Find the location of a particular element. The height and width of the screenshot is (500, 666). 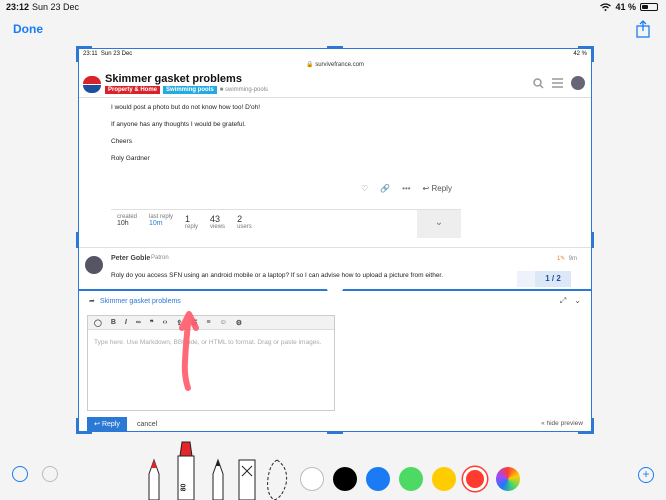

topic-progress: 1 / 2 is located at coordinates (553, 279).